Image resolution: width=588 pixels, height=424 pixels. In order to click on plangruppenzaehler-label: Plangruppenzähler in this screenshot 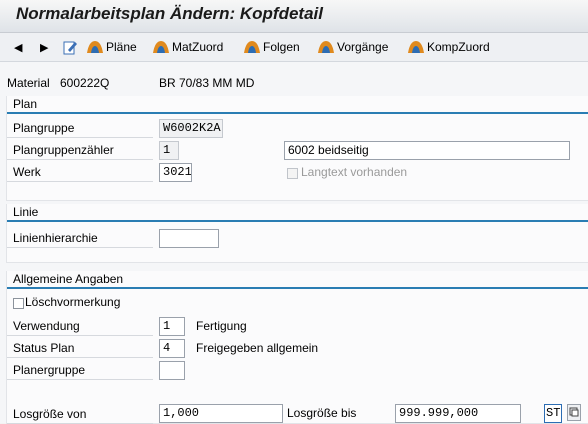, I will do `click(80, 150)`.